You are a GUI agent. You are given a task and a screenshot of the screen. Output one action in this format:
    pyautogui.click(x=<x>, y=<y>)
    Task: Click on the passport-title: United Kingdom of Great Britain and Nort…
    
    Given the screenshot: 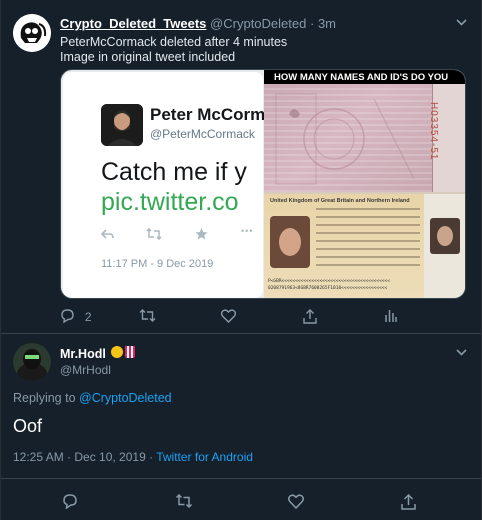 What is the action you would take?
    pyautogui.click(x=340, y=201)
    